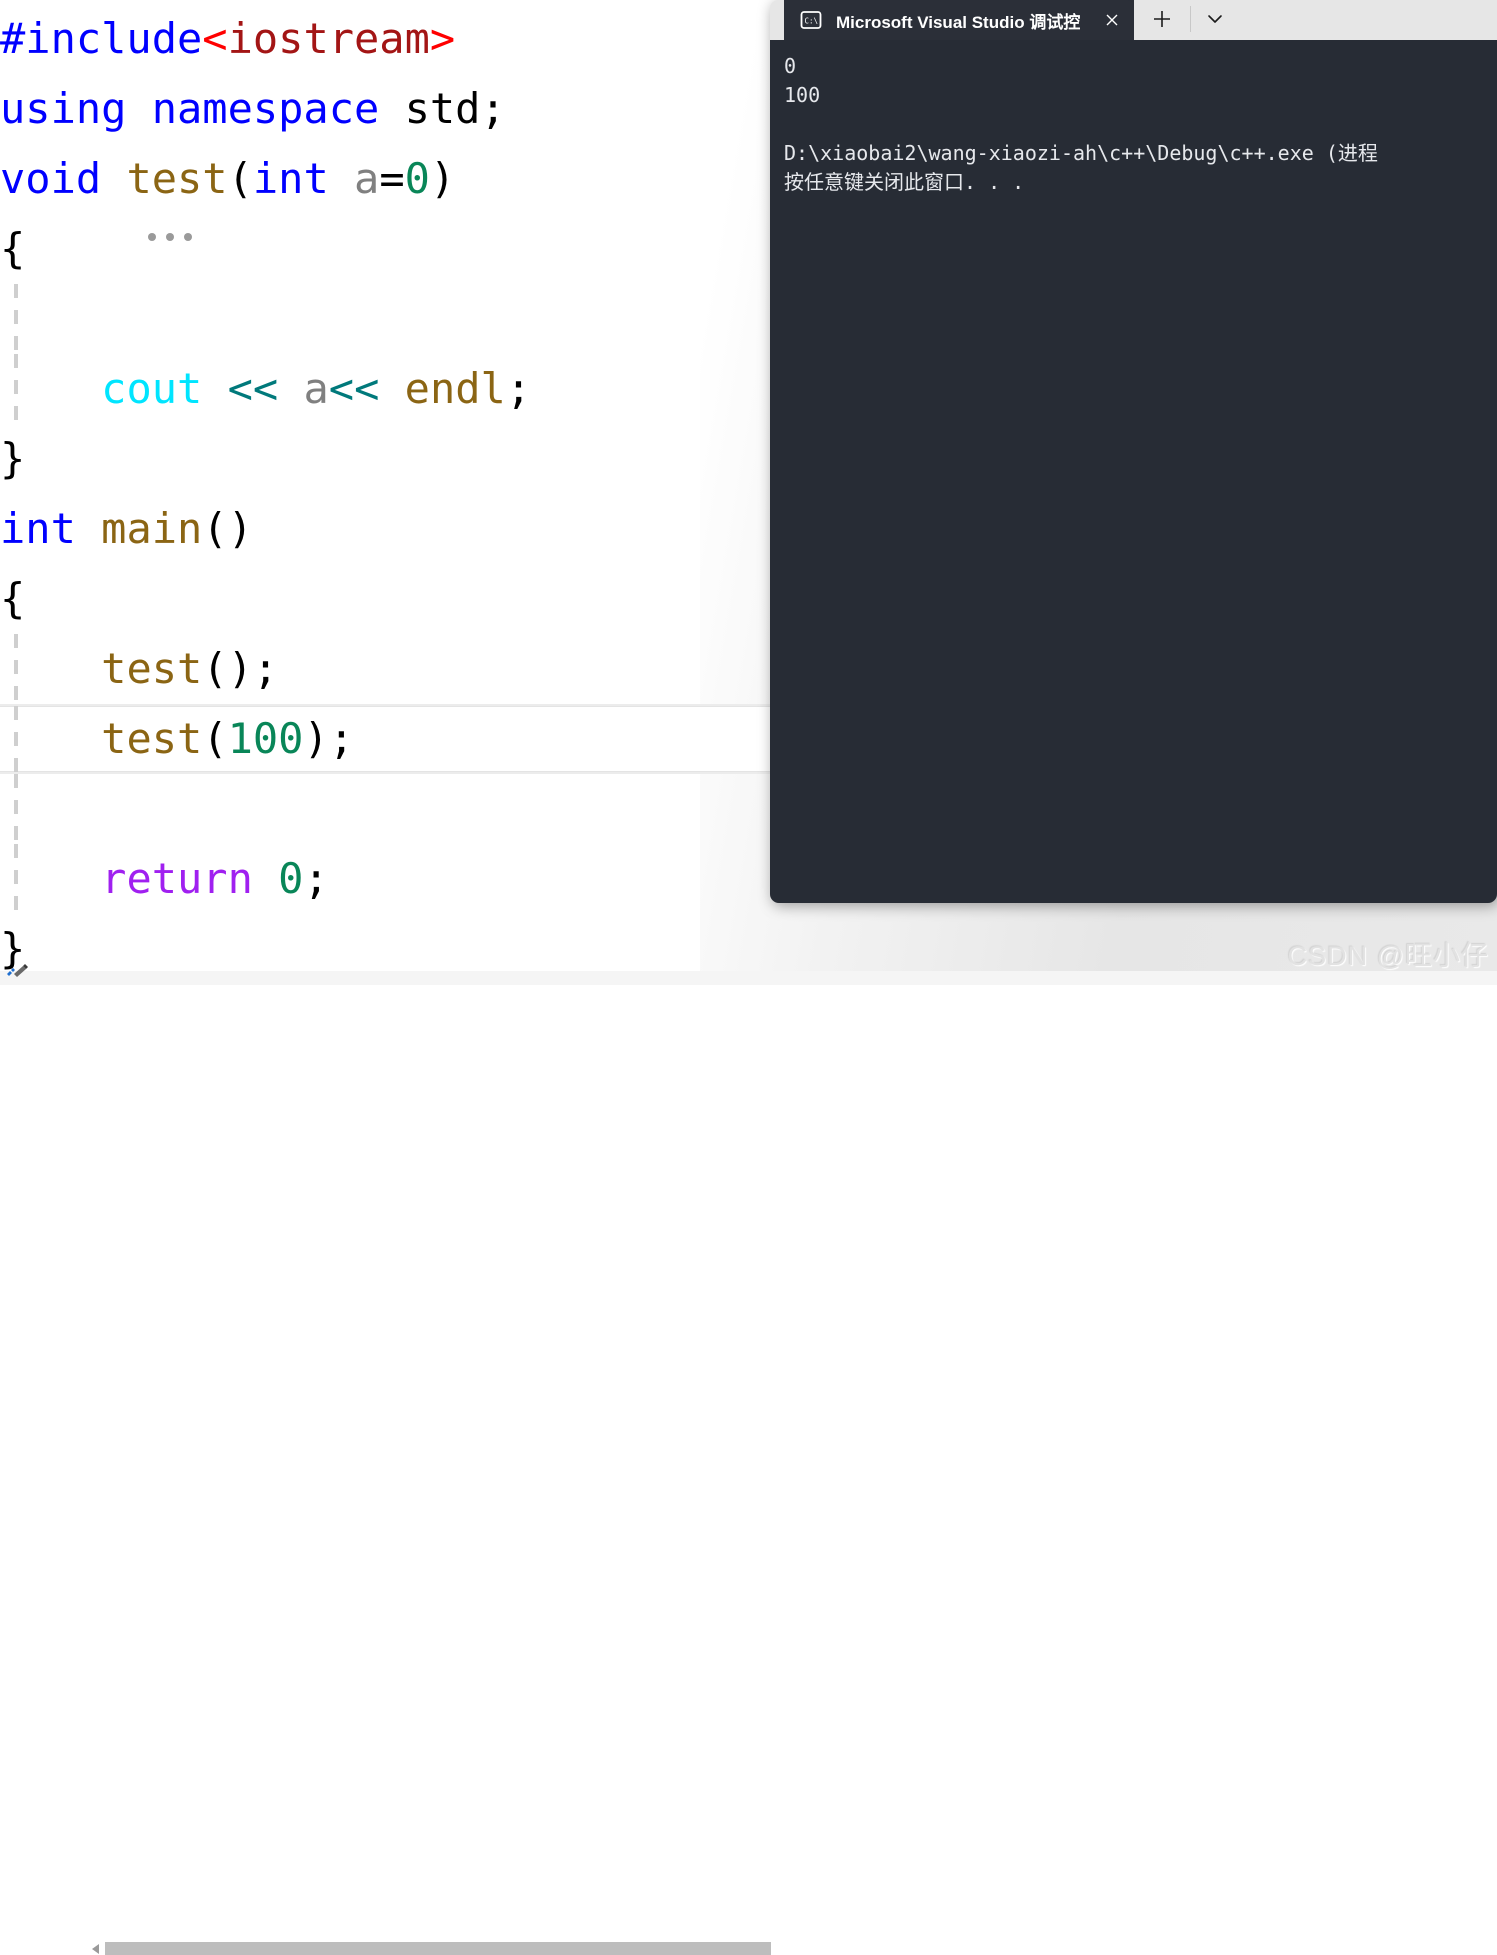  I want to click on code-token: ();, so click(240, 668).